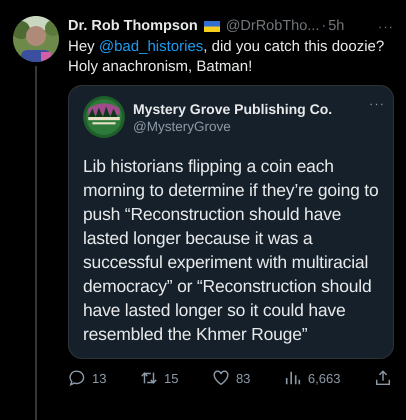 The height and width of the screenshot is (420, 406). What do you see at coordinates (232, 126) in the screenshot?
I see `quoted-author-handle: @MysteryGrove` at bounding box center [232, 126].